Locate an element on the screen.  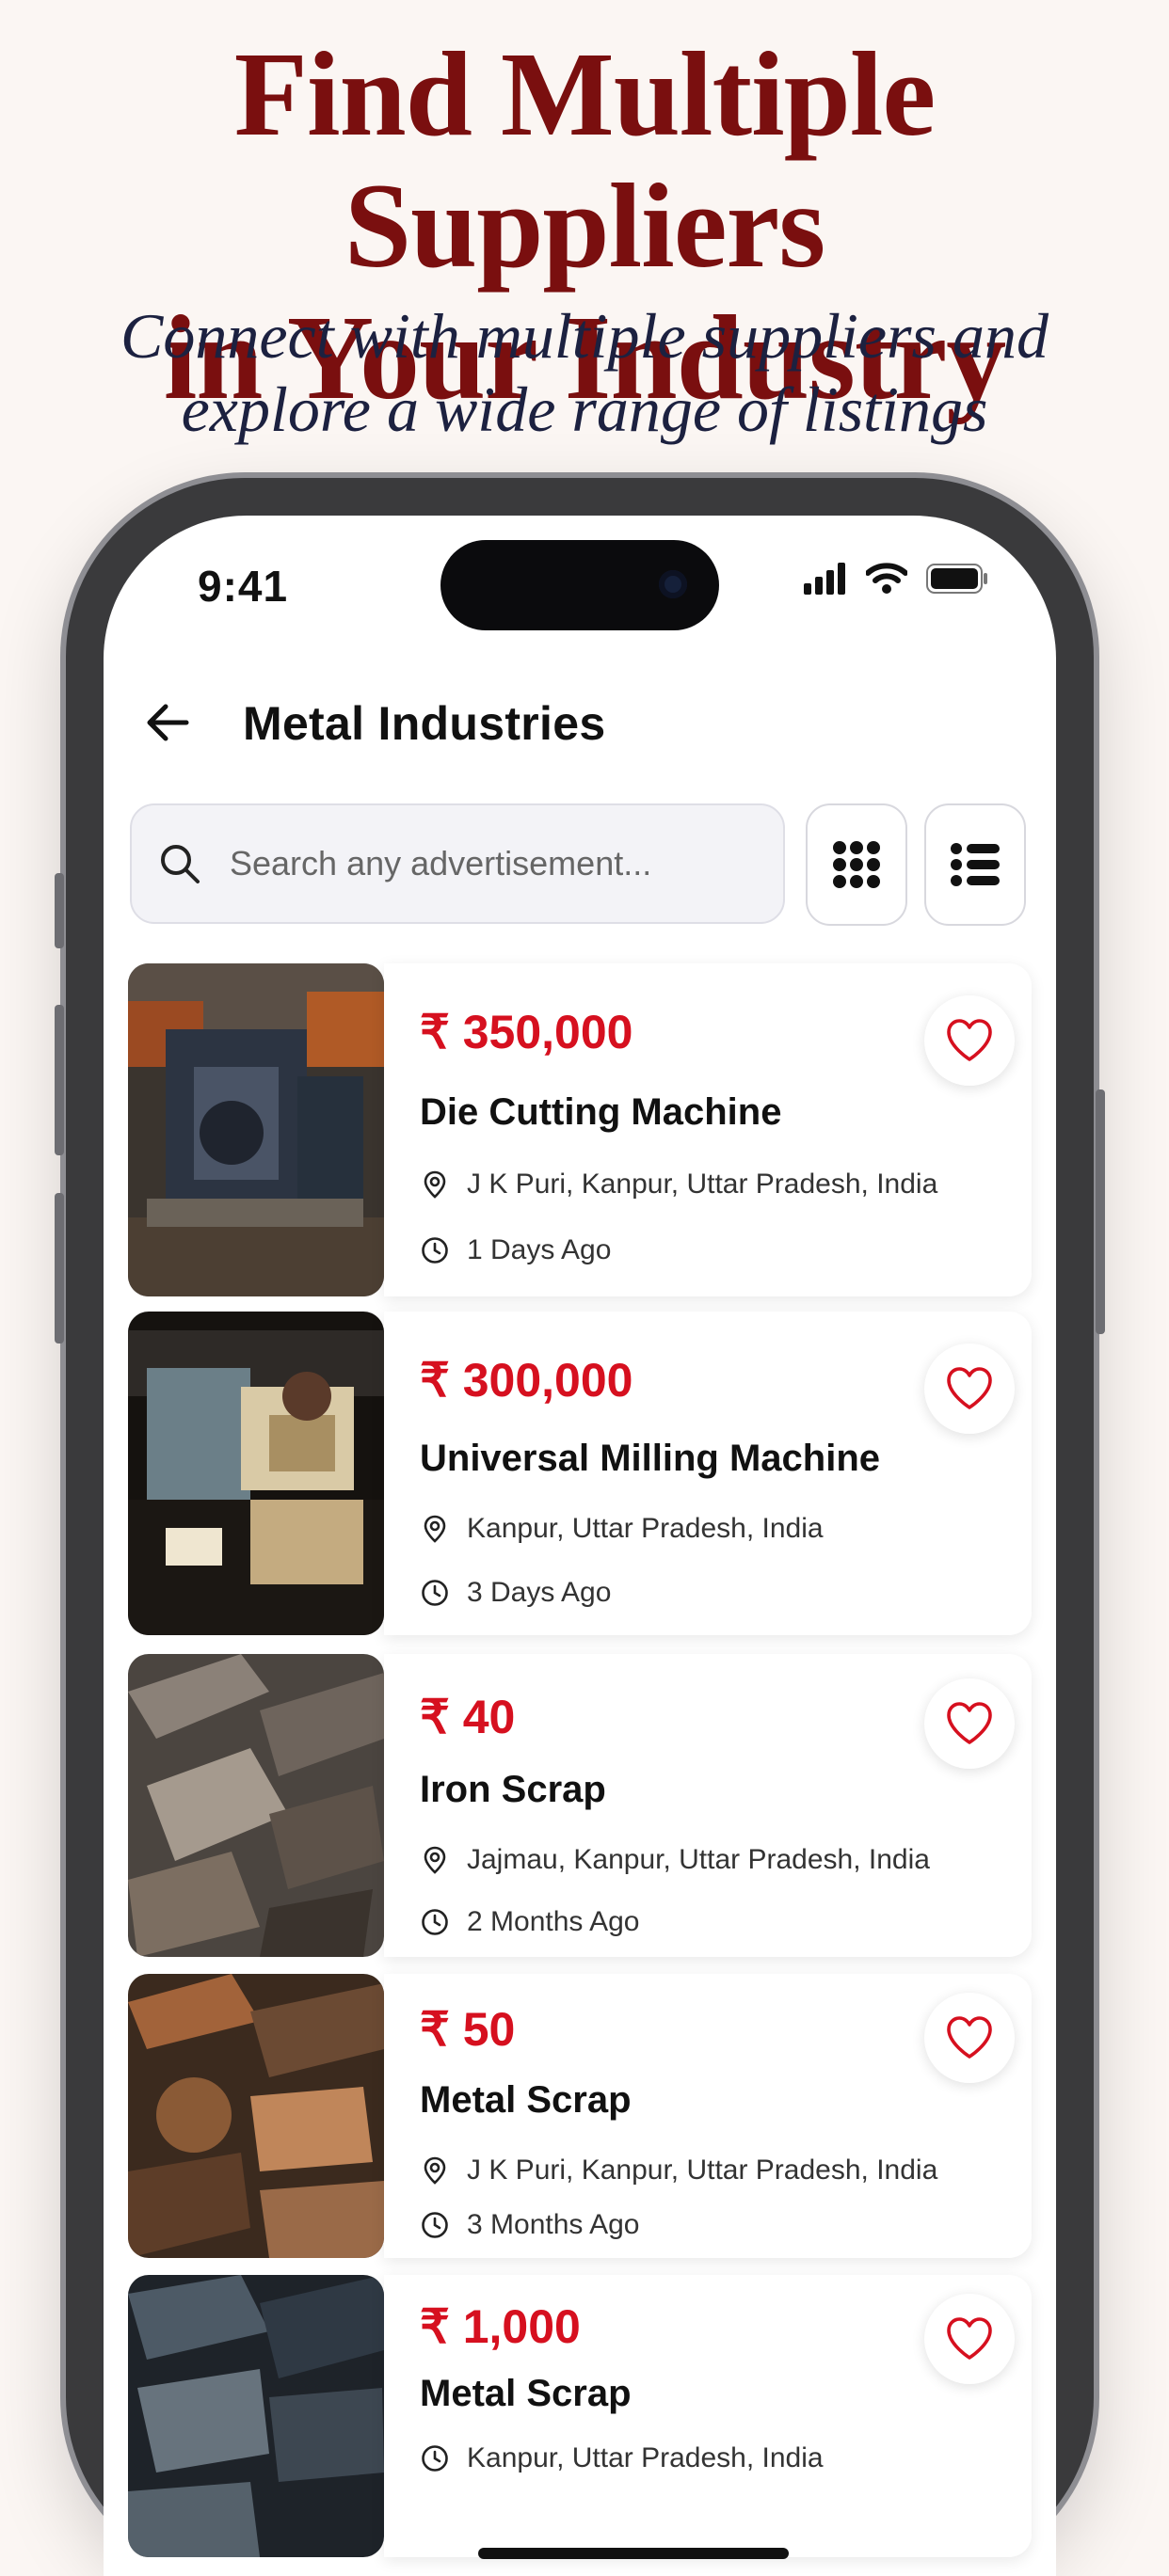
list-view-button is located at coordinates (975, 864).